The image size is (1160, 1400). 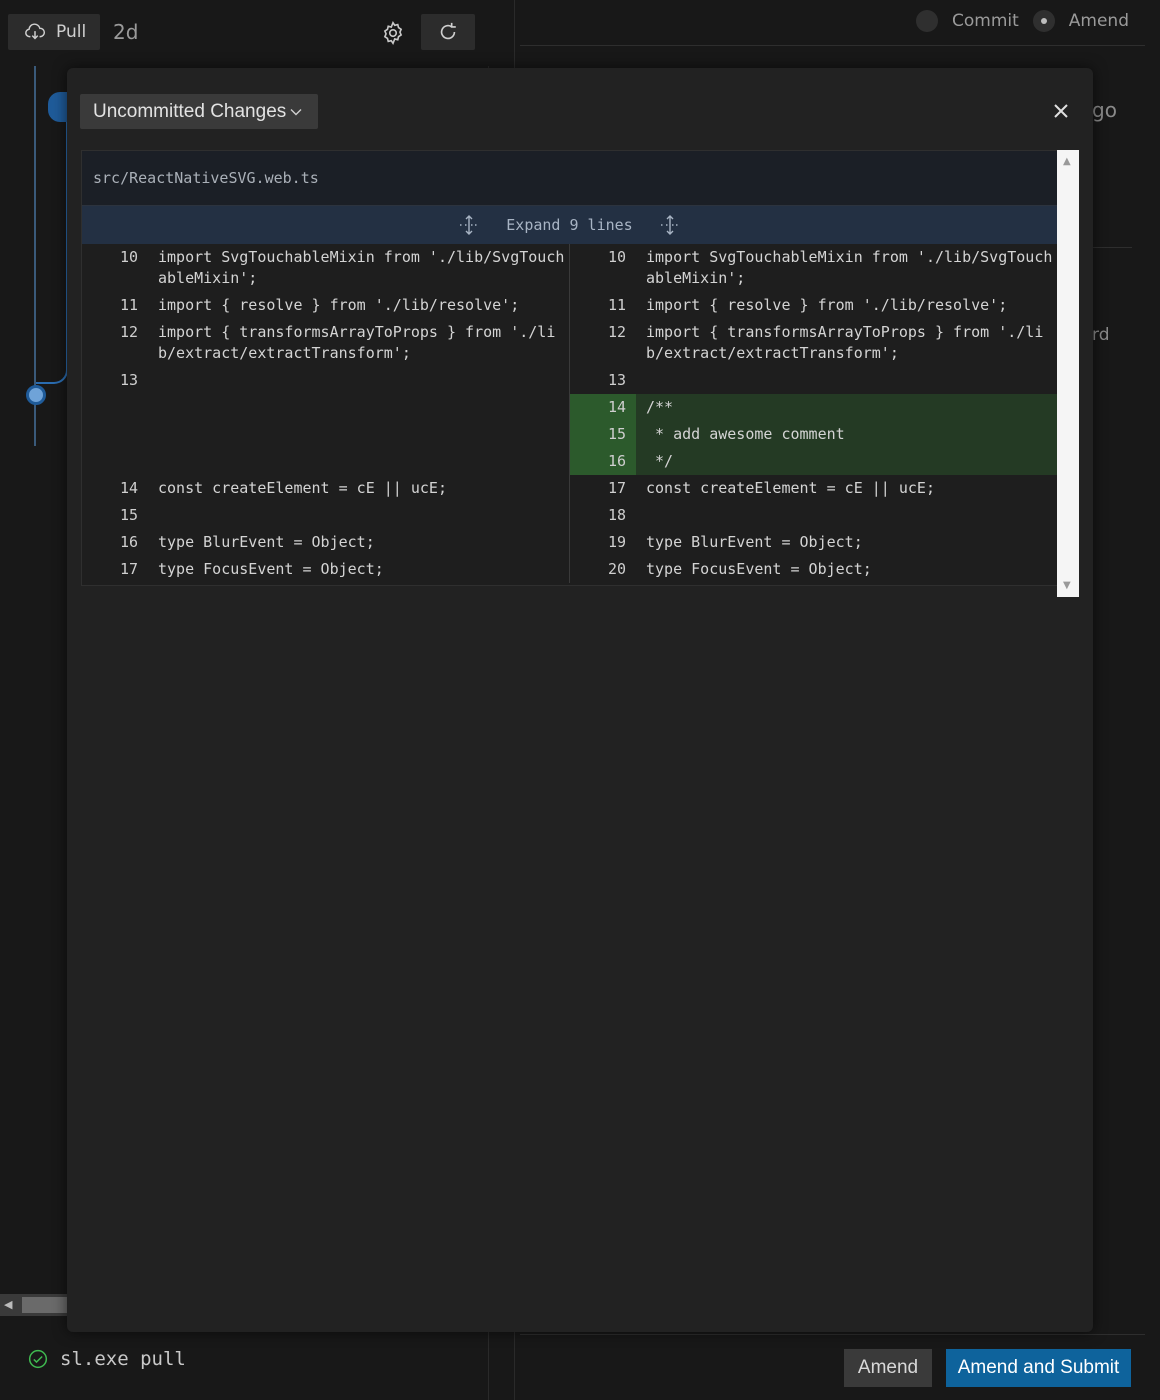 What do you see at coordinates (52, 238) in the screenshot?
I see `commit-graph-branch` at bounding box center [52, 238].